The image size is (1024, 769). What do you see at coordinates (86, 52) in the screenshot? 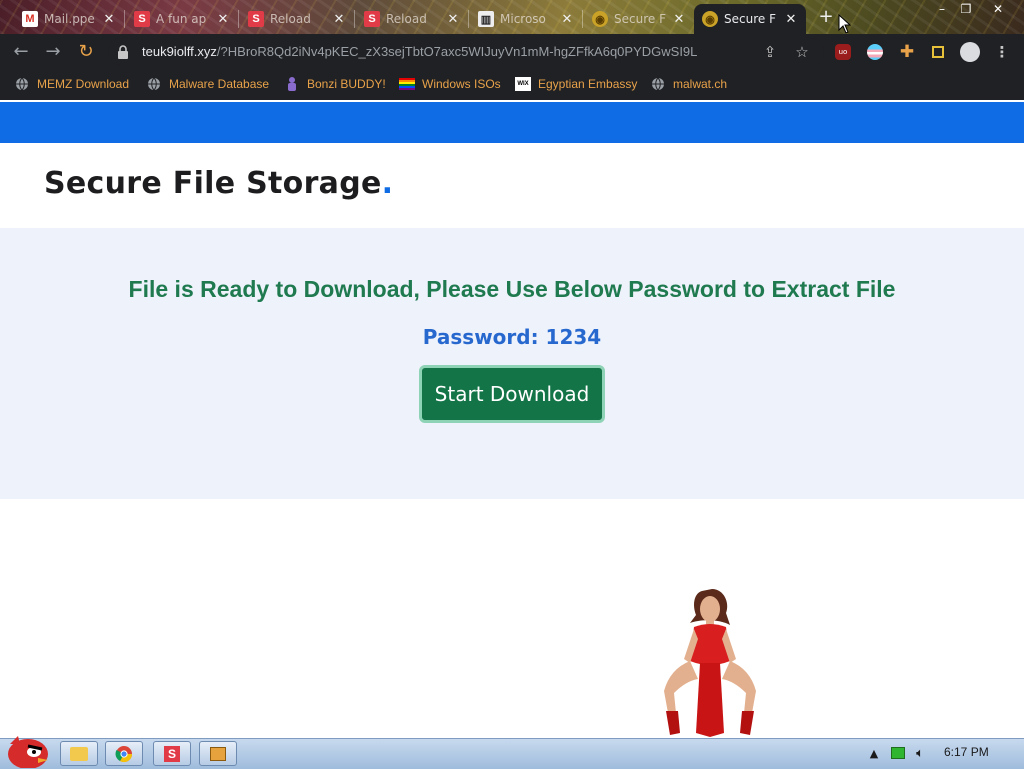
I see `reload-icon: ↻` at bounding box center [86, 52].